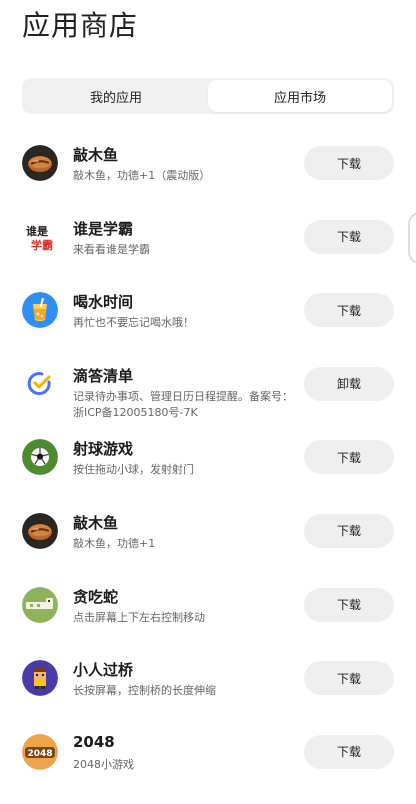  Describe the element at coordinates (103, 764) in the screenshot. I see `app-desc: 2048小游戏` at that location.